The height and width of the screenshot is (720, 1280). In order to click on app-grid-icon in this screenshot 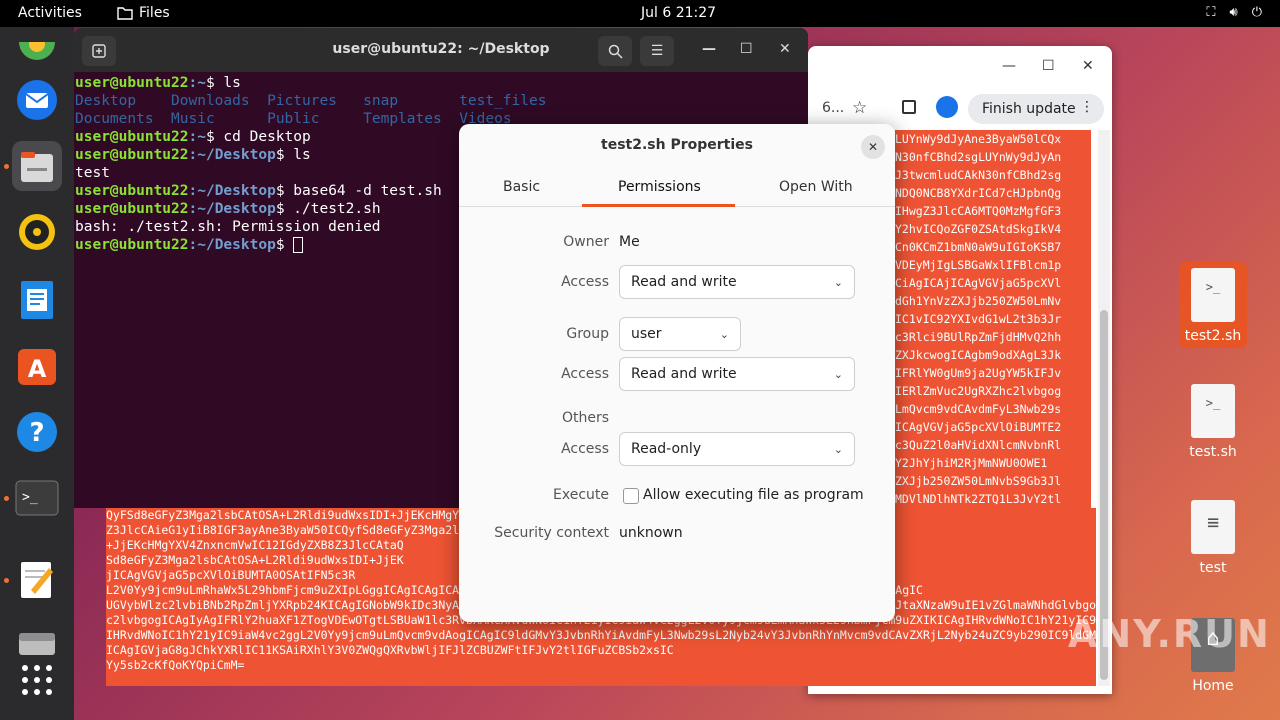, I will do `click(37, 680)`.